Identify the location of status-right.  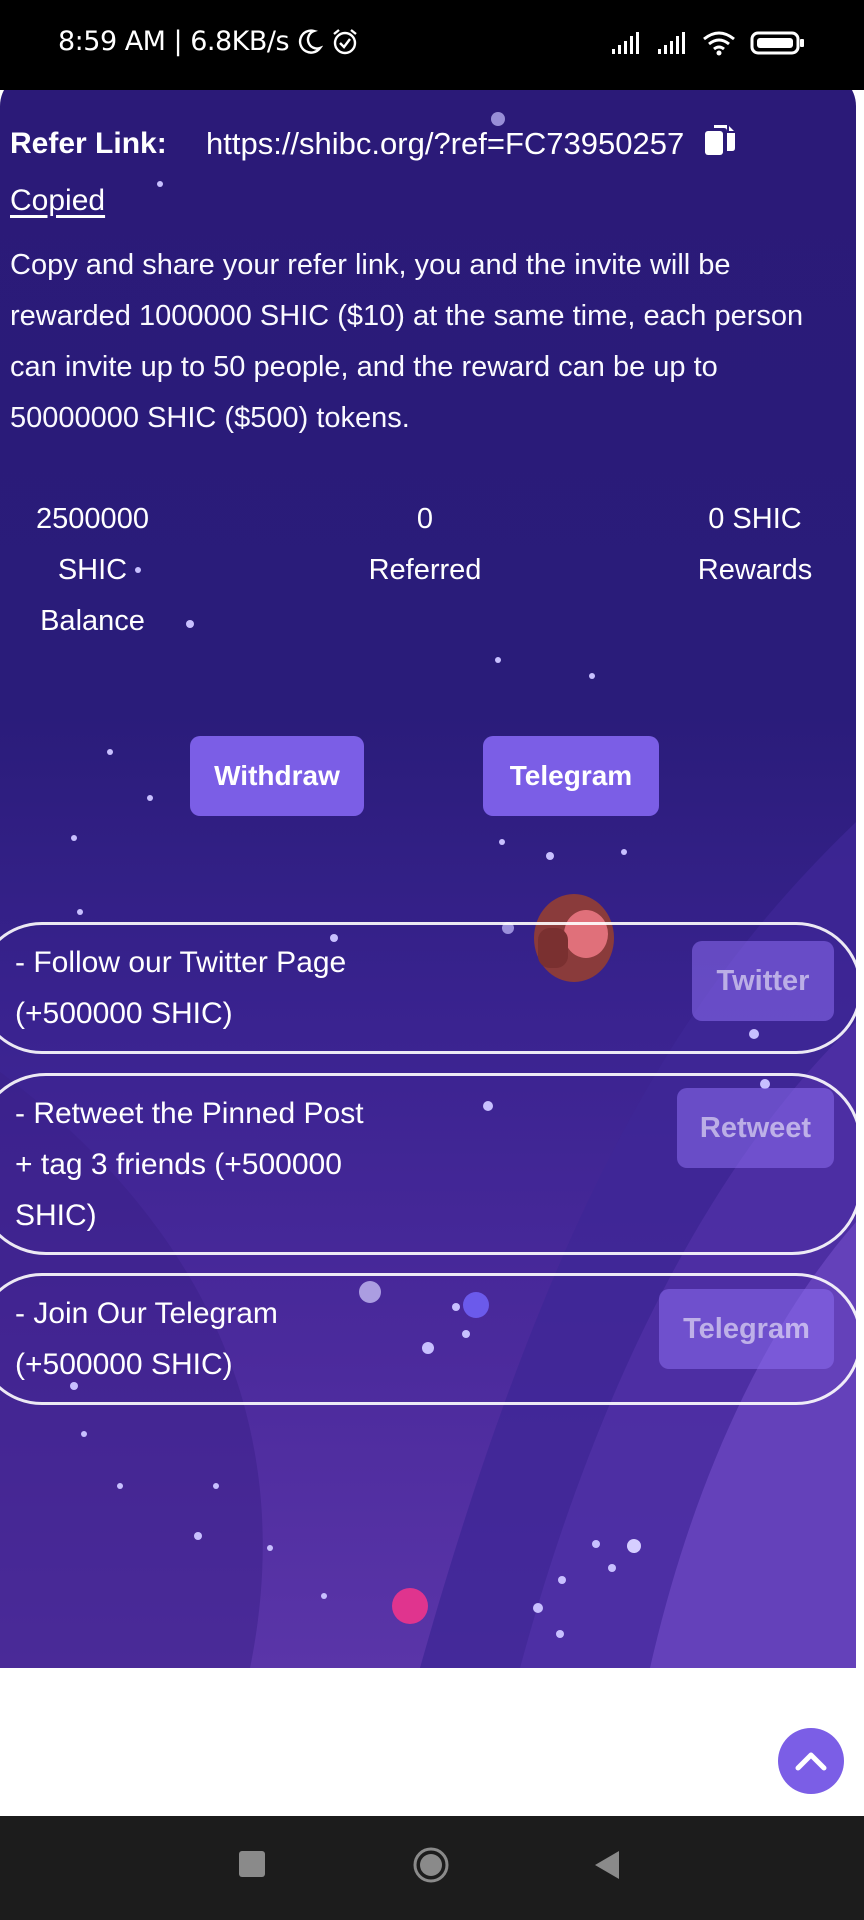
(708, 43).